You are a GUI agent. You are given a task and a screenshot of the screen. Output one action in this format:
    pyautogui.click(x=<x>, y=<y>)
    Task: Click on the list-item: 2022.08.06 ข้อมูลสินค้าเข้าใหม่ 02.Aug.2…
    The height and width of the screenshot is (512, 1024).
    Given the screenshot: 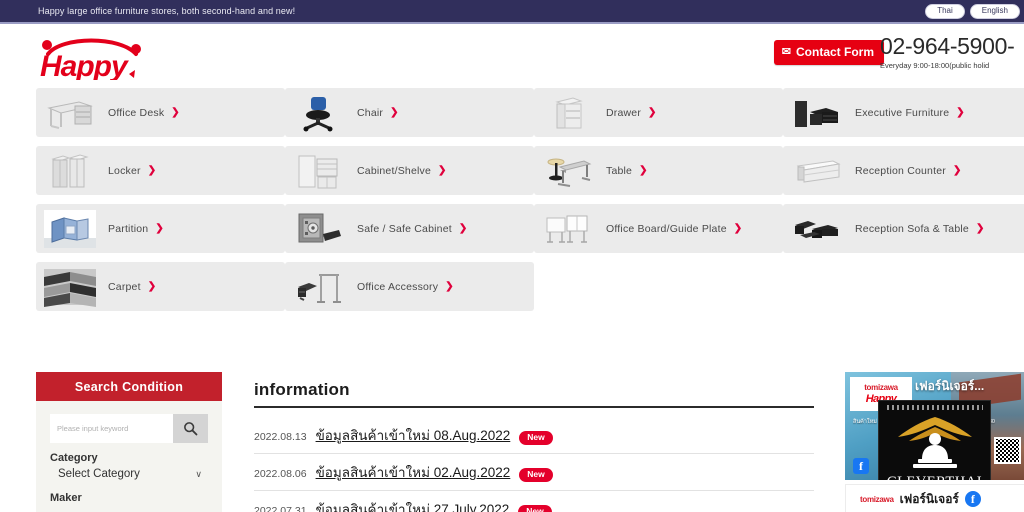 What is the action you would take?
    pyautogui.click(x=534, y=472)
    